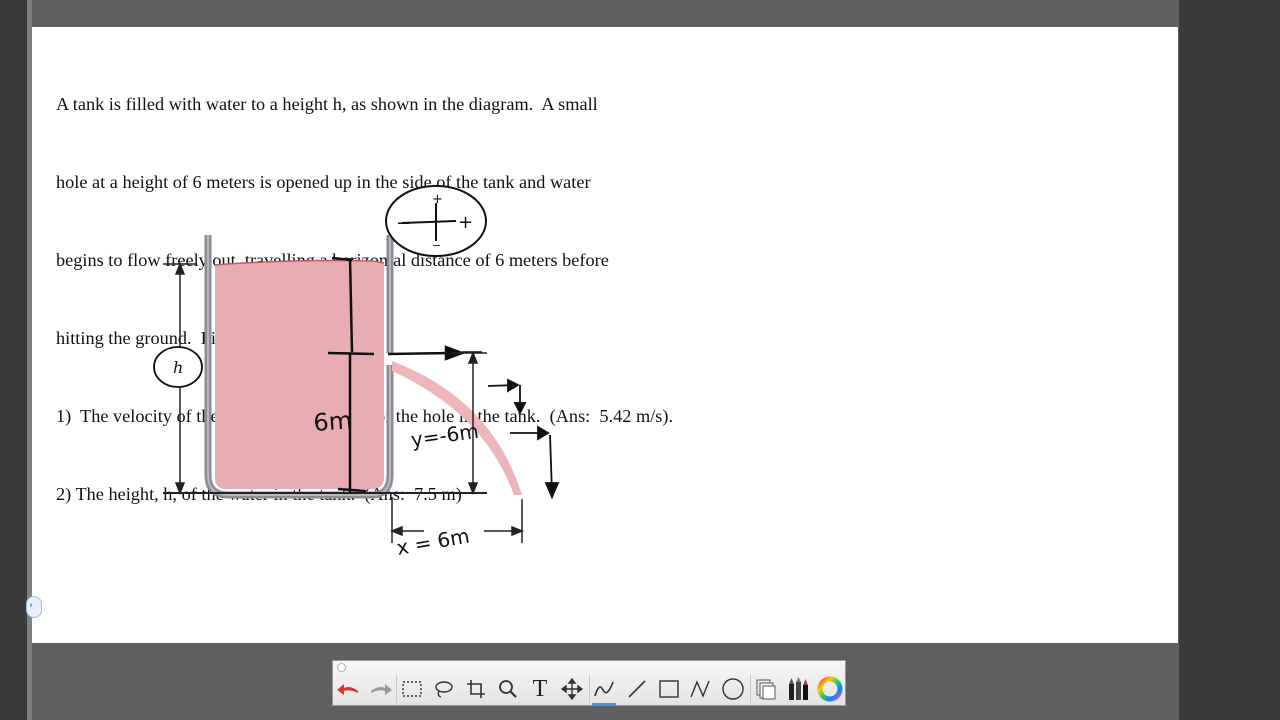 This screenshot has width=1280, height=720. Describe the element at coordinates (766, 689) in the screenshot. I see `stamp-icon` at that location.